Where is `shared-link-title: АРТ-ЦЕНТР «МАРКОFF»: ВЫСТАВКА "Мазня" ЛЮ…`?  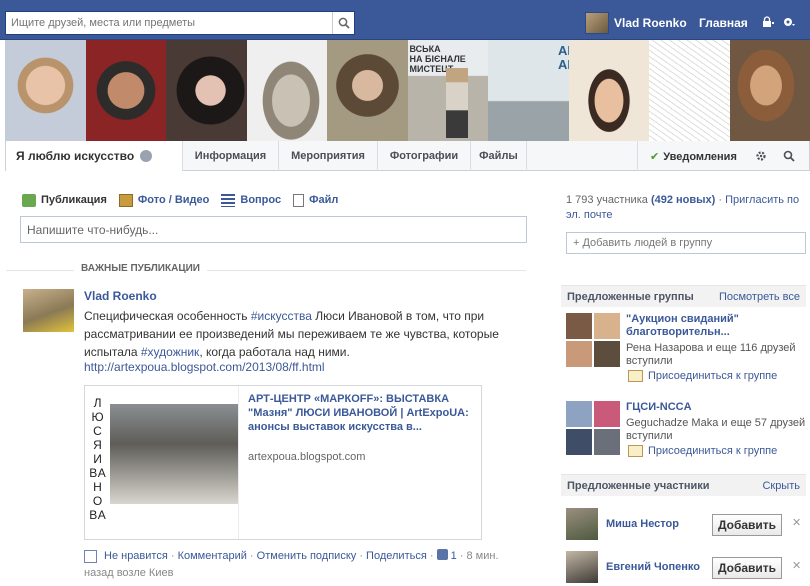 shared-link-title: АРТ-ЦЕНТР «МАРКОFF»: ВЫСТАВКА "Мазня" ЛЮ… is located at coordinates (360, 413).